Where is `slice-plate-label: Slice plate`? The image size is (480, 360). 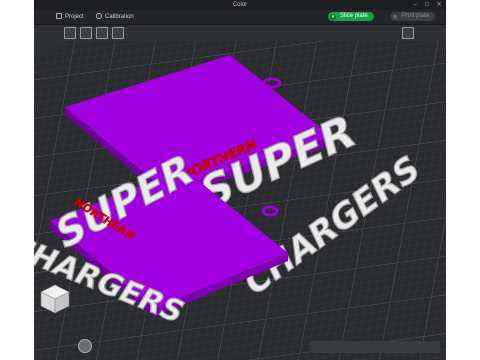 slice-plate-label: Slice plate is located at coordinates (354, 16).